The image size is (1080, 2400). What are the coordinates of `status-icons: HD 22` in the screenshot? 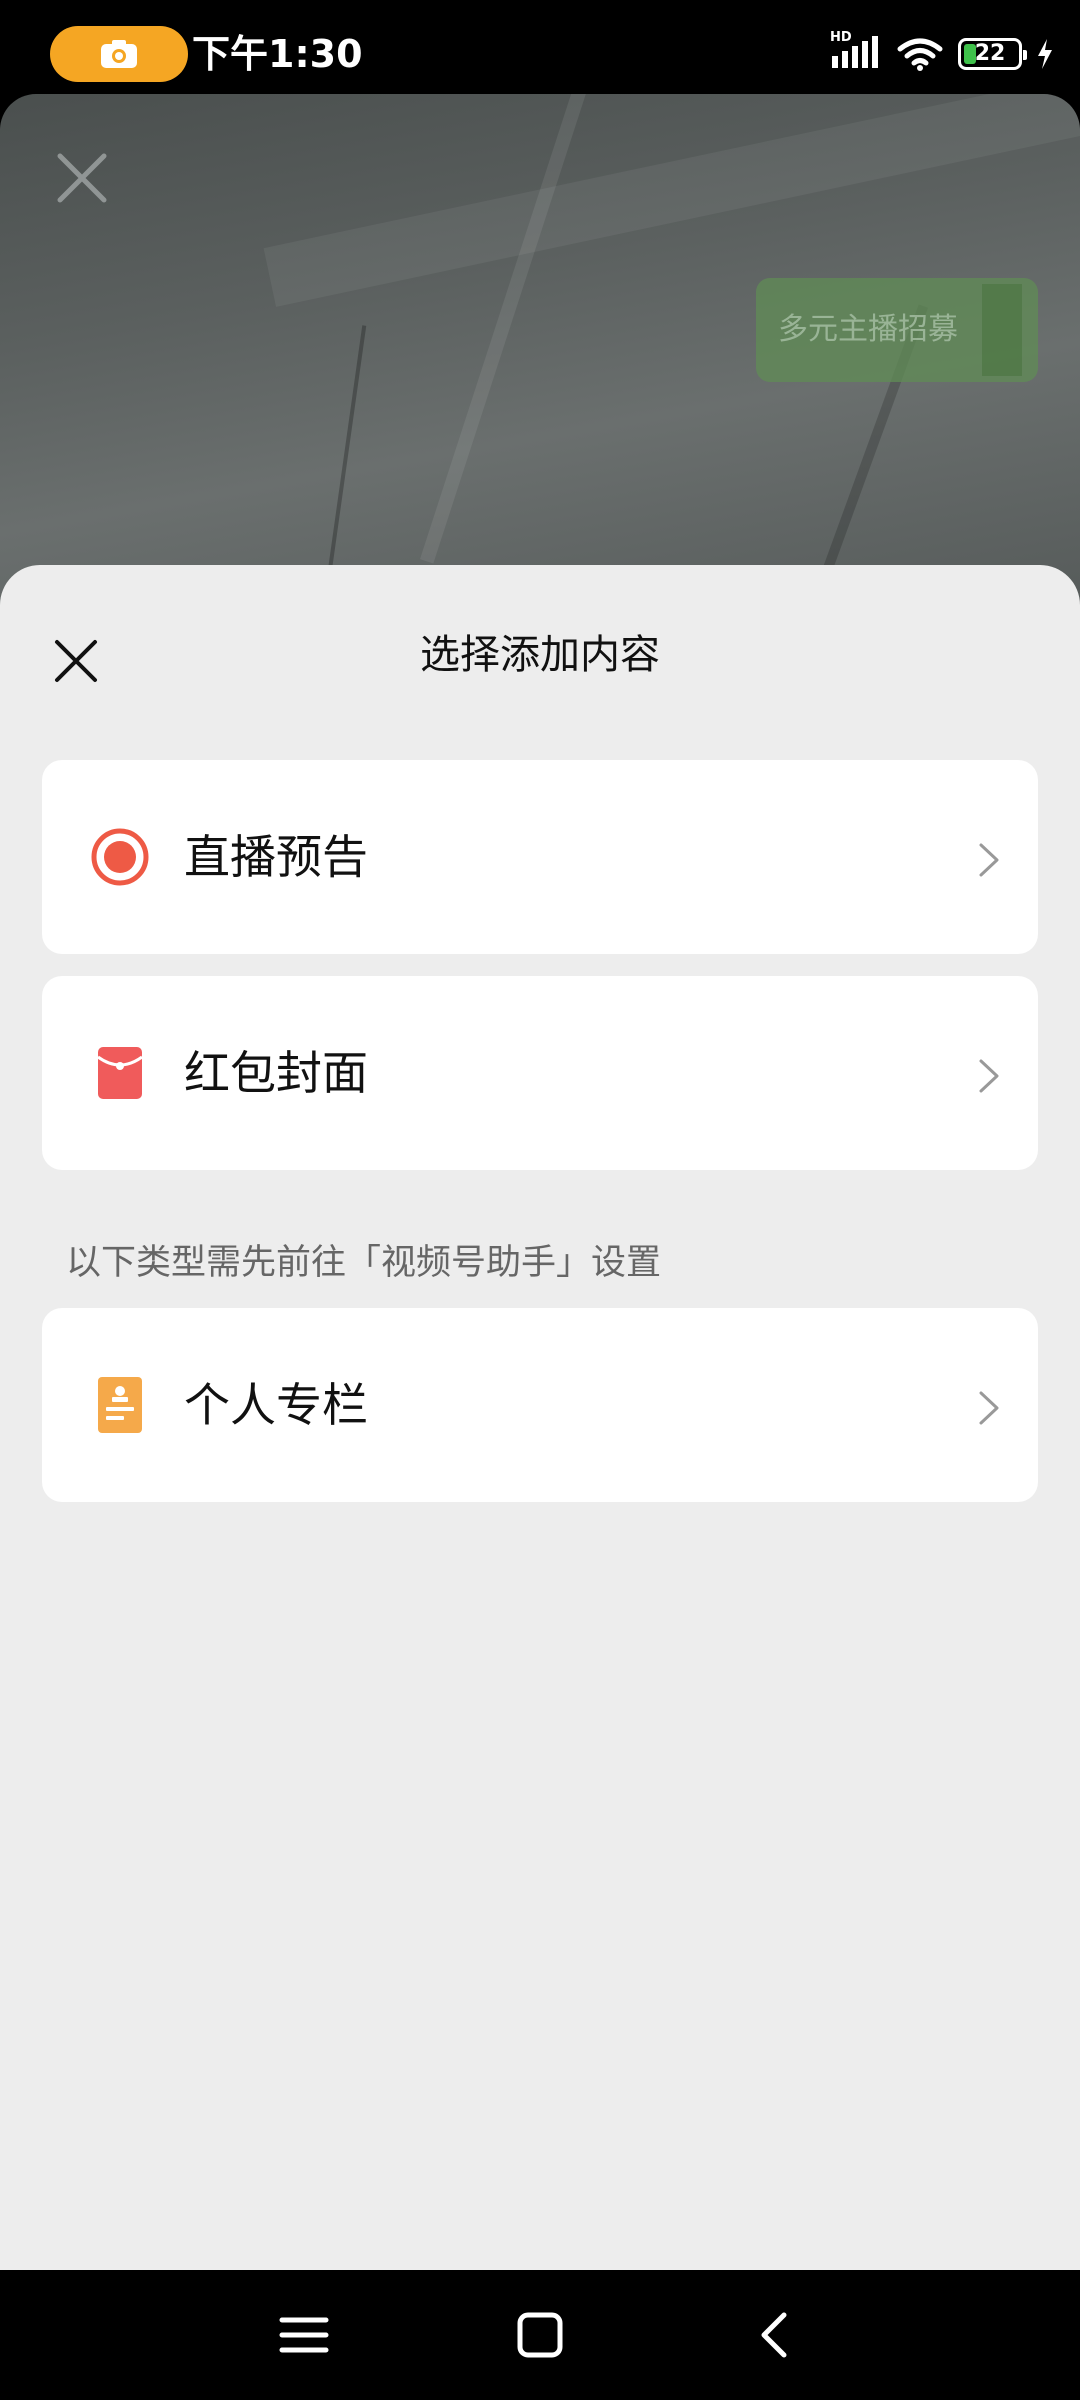 It's located at (942, 54).